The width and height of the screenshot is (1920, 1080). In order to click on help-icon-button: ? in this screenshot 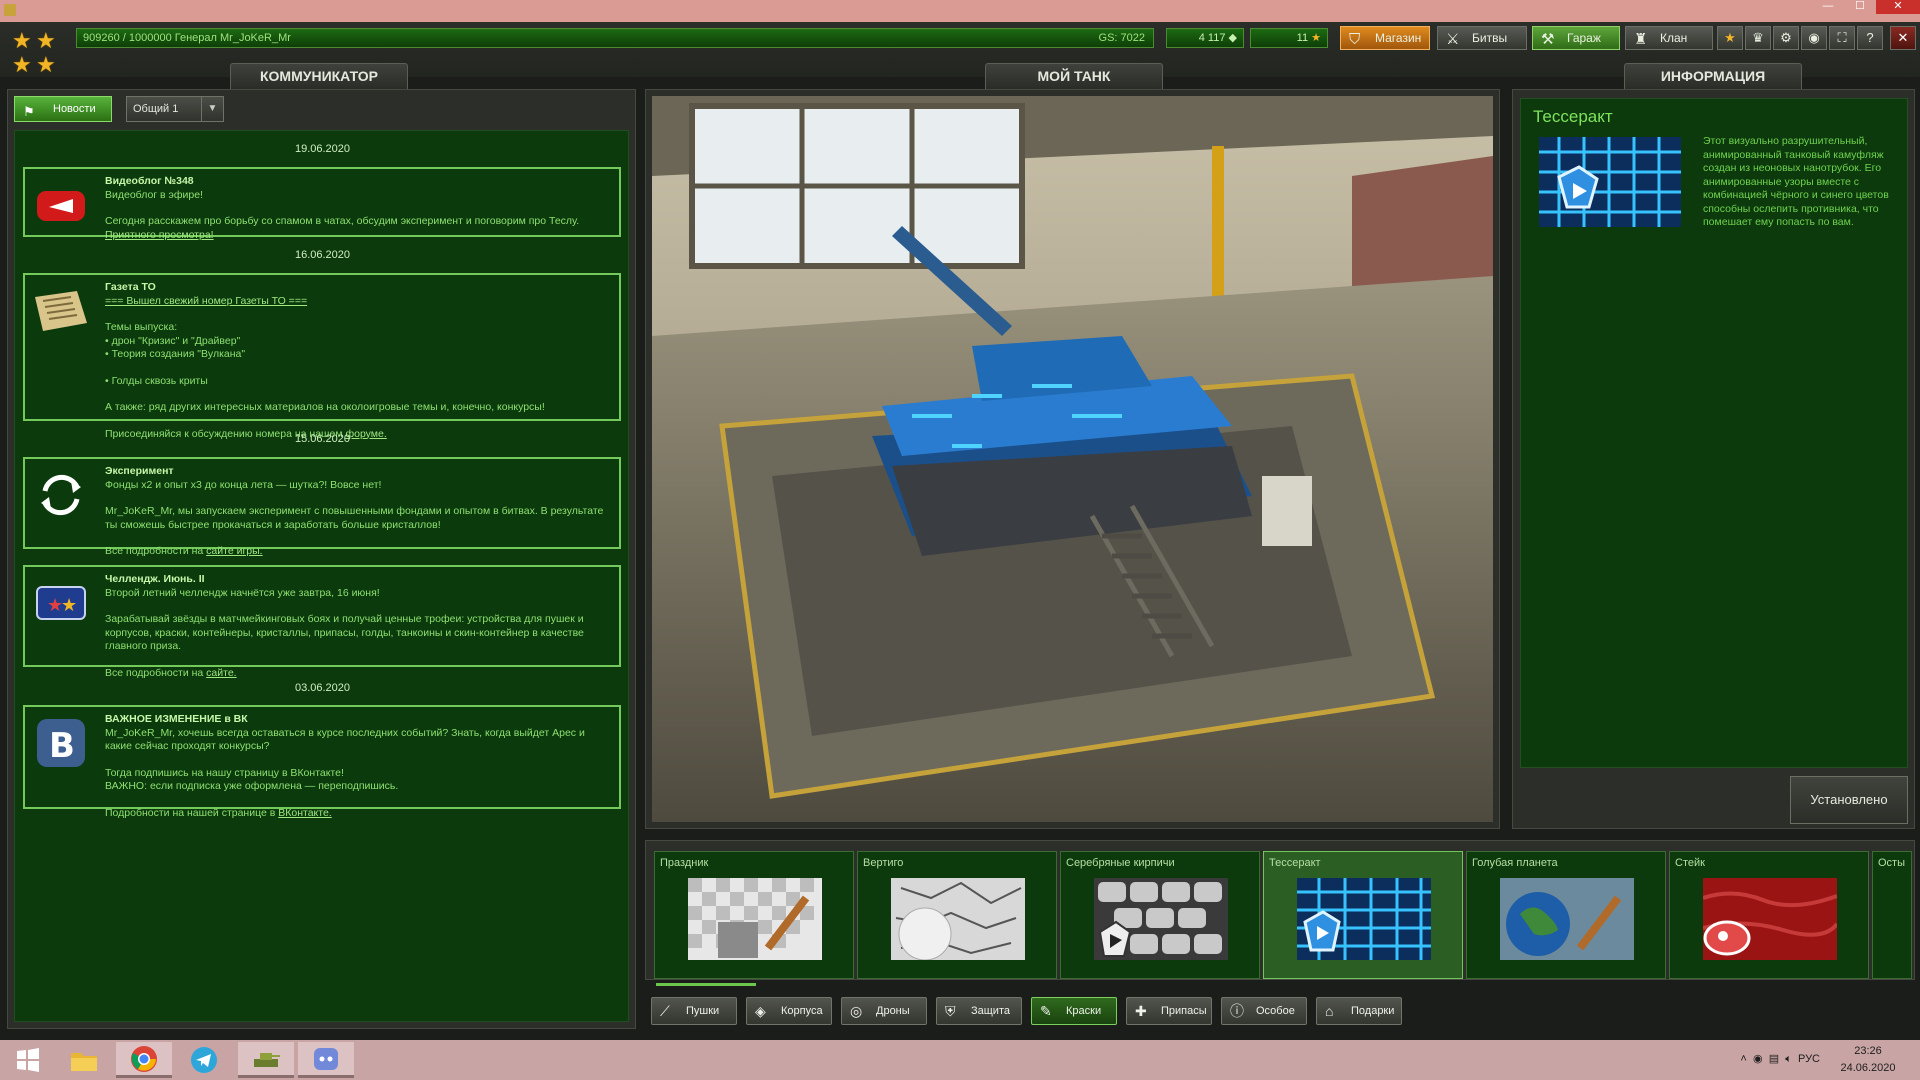, I will do `click(1870, 38)`.